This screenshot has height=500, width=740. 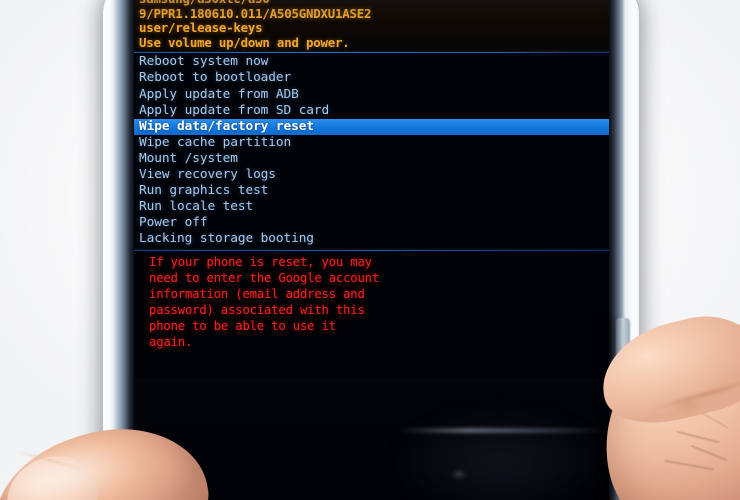 What do you see at coordinates (372, 78) in the screenshot?
I see `menu-item-reboot-to-bootloader: Reboot to bootloader` at bounding box center [372, 78].